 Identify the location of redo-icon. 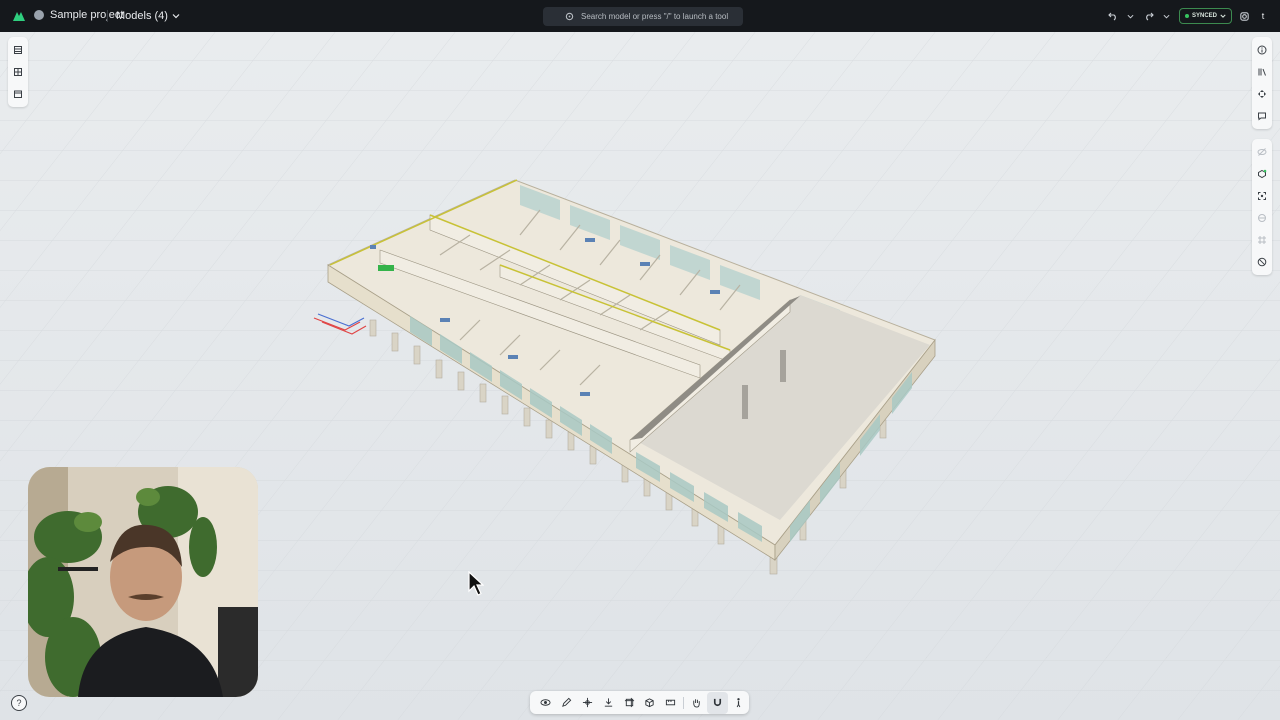
(1149, 16).